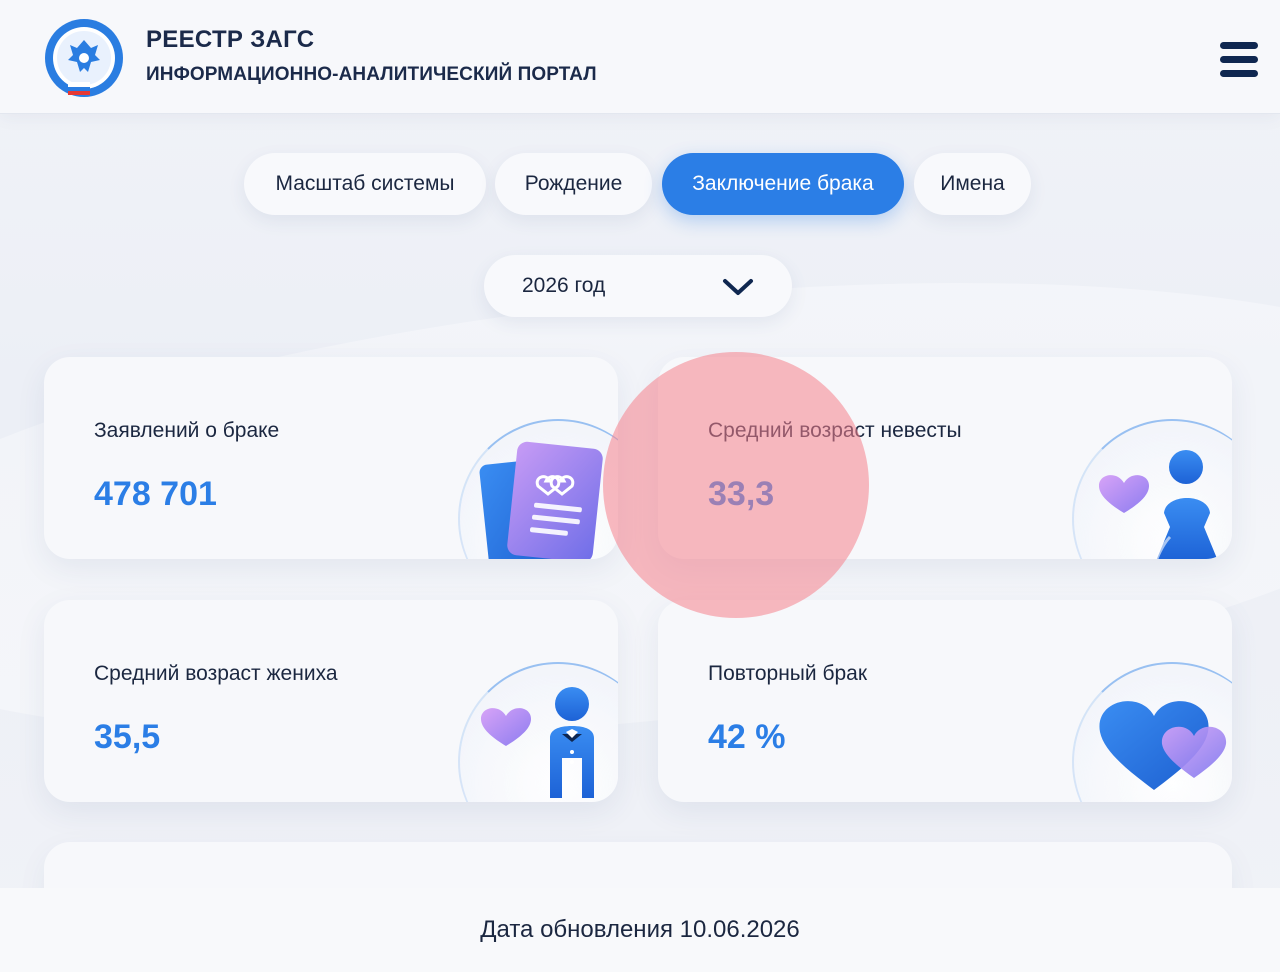  I want to click on card-bride-average-age: Средний возраст невесты 33,3, so click(945, 458).